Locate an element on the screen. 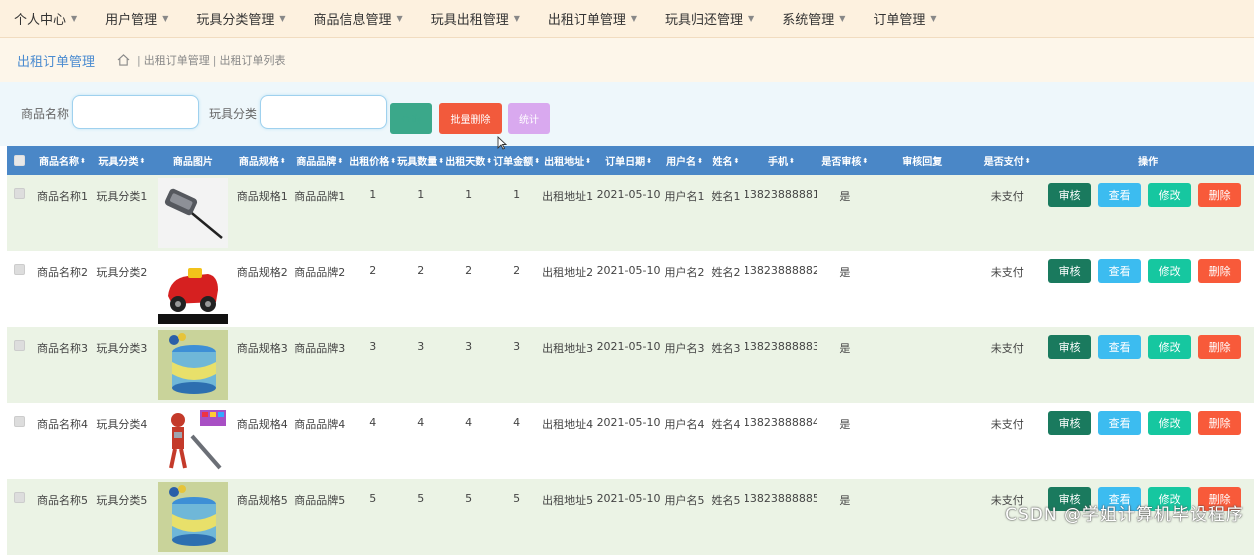  nav-user-management: 用户管理 ▼ is located at coordinates (136, 19).